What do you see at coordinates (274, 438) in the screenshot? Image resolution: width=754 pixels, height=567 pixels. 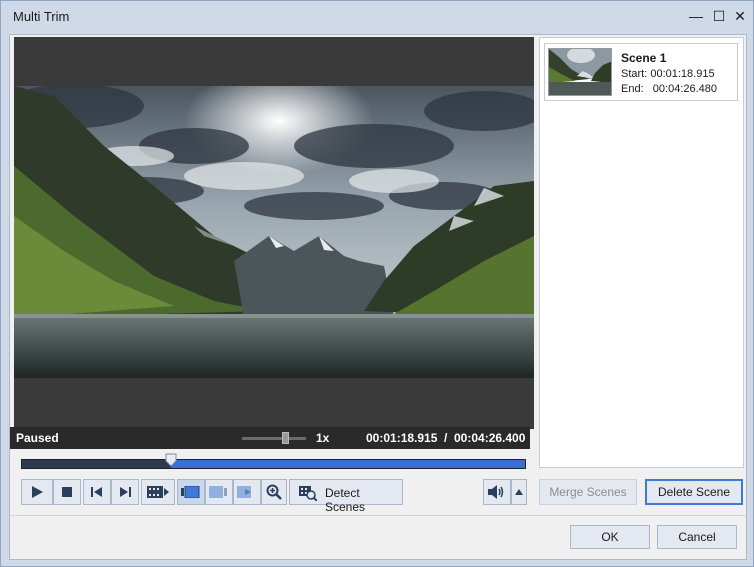 I see `speed-slider-track` at bounding box center [274, 438].